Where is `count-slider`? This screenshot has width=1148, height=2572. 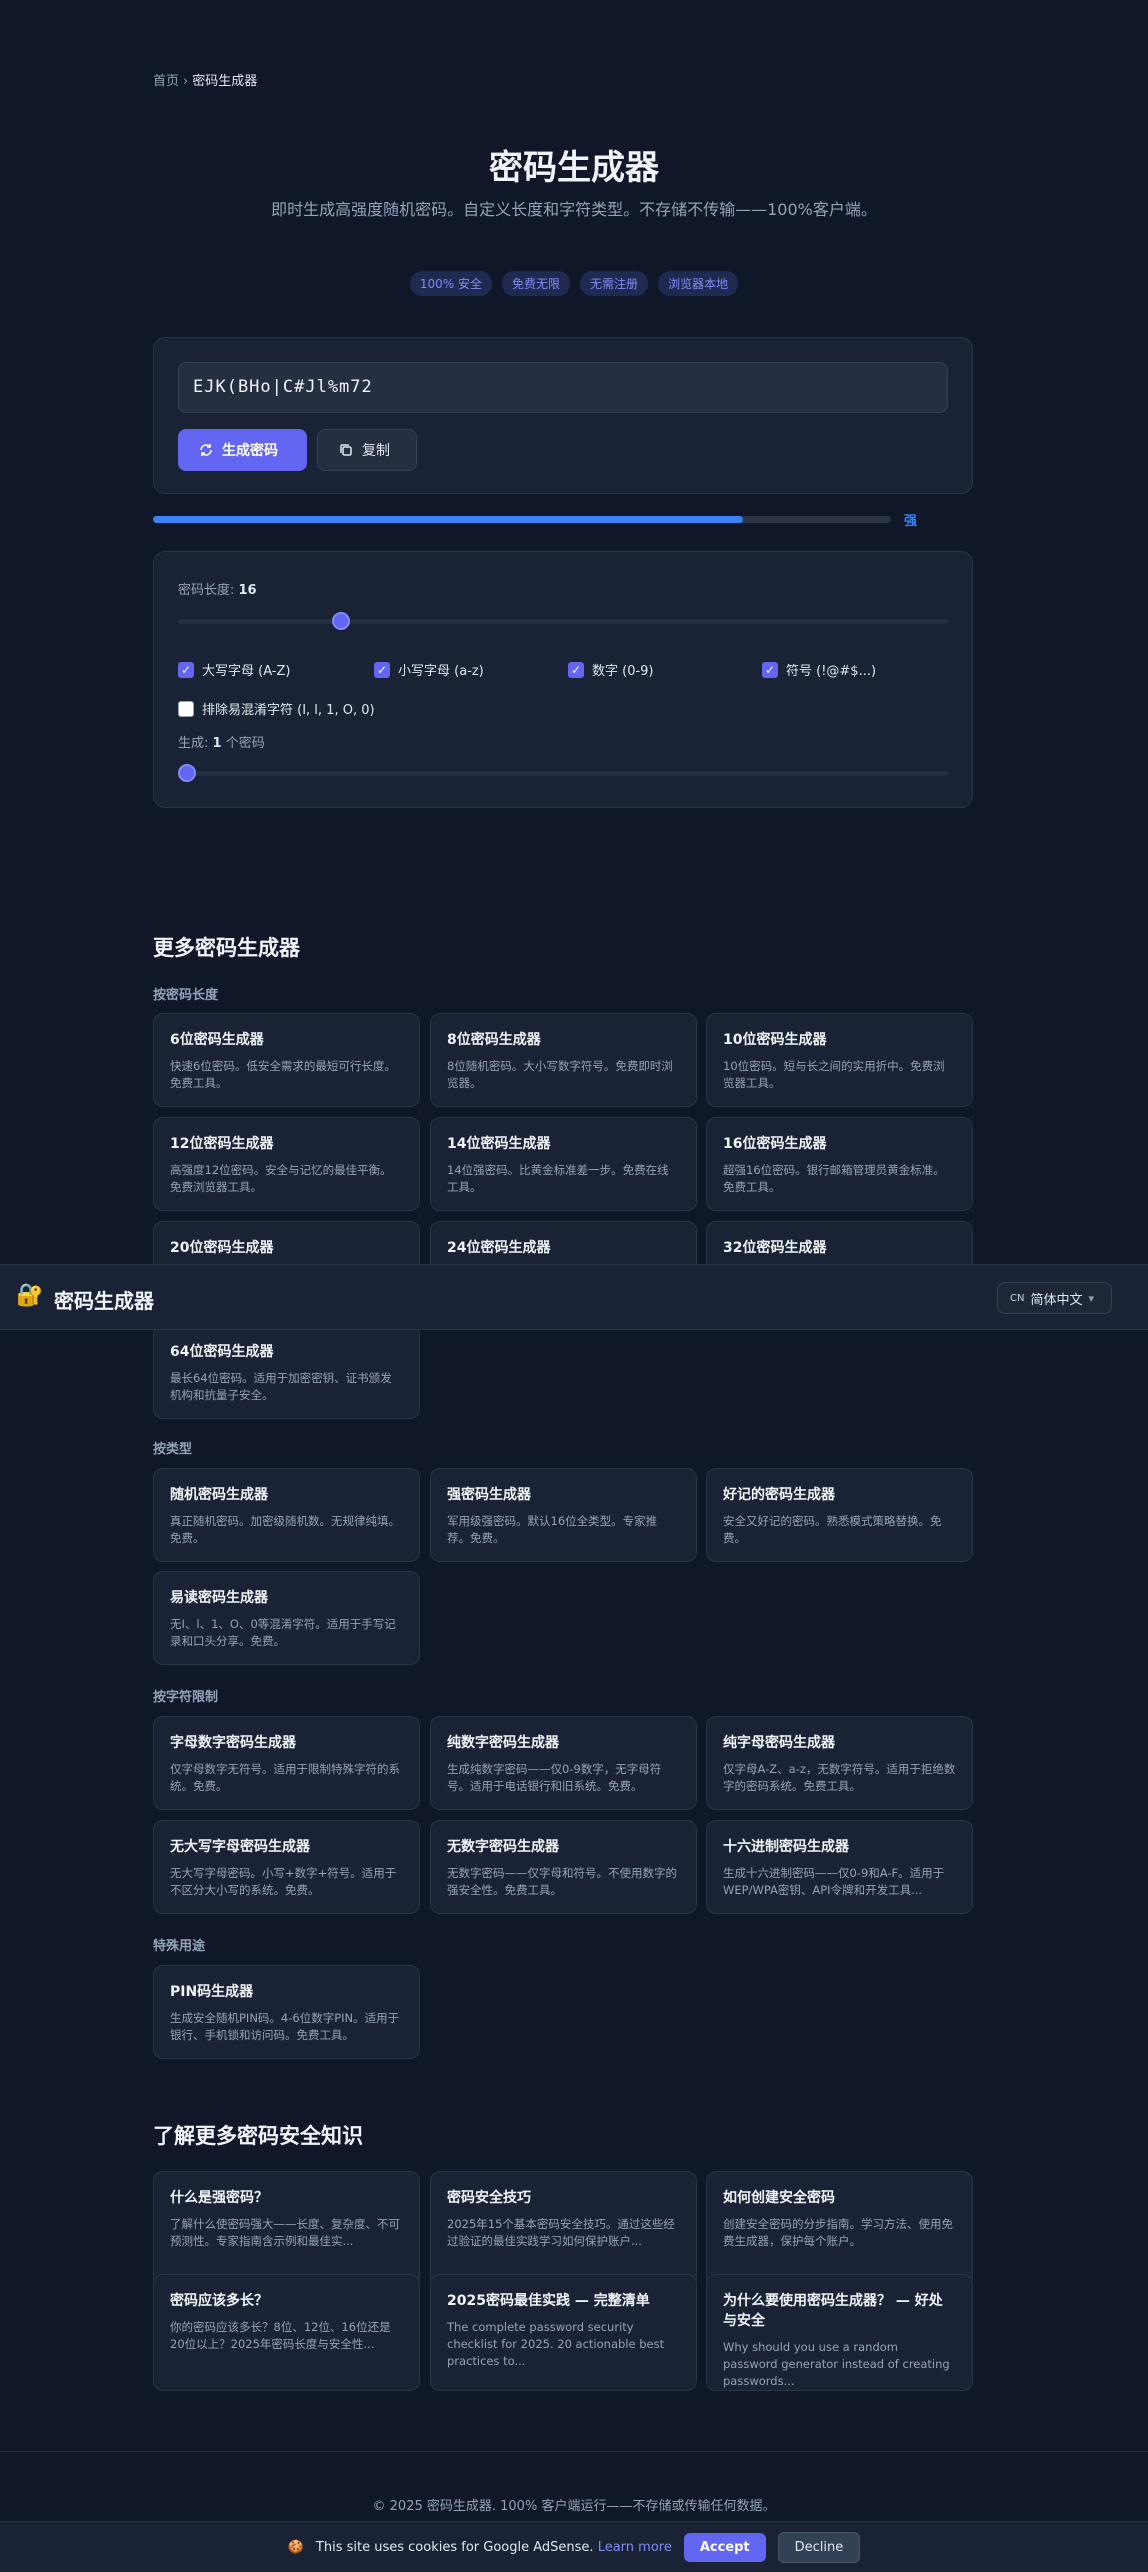
count-slider is located at coordinates (563, 773).